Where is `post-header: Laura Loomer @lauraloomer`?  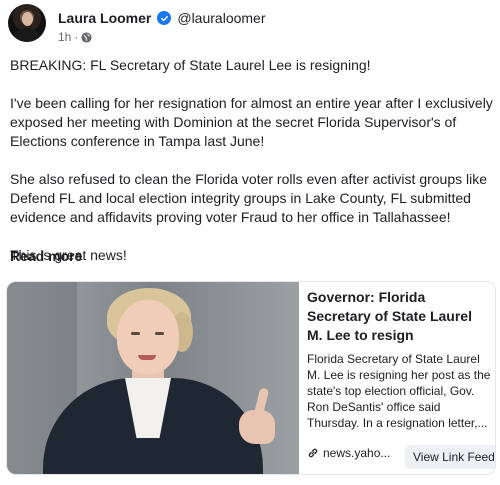 post-header: Laura Loomer @lauraloomer is located at coordinates (162, 18).